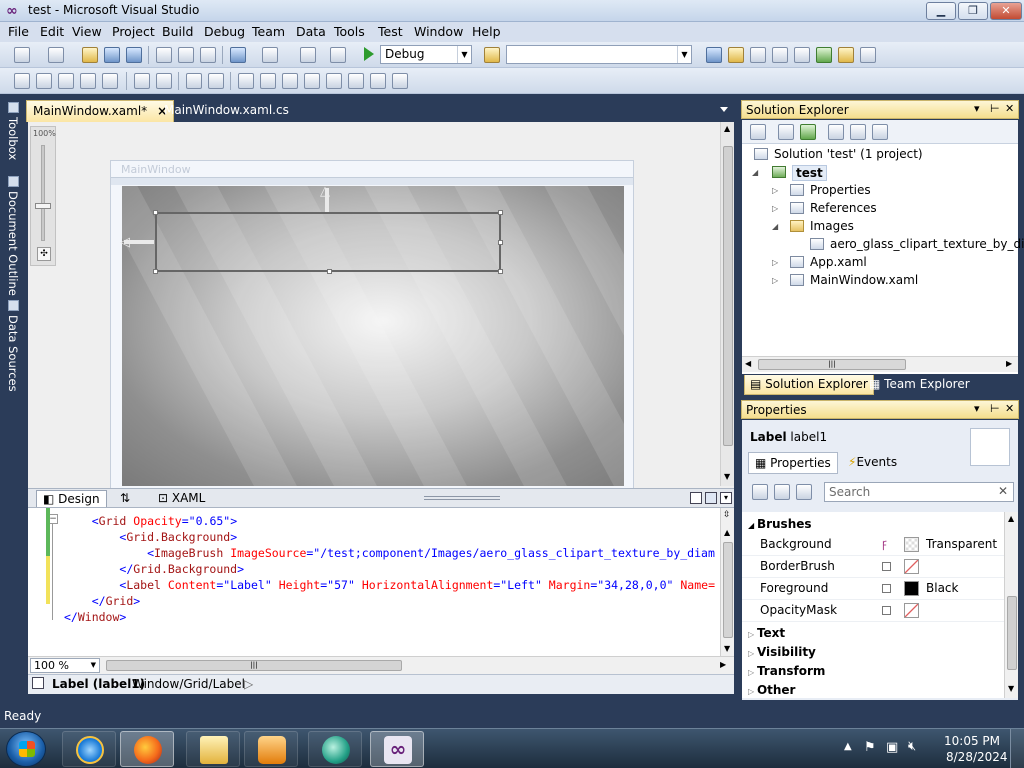 Image resolution: width=1024 pixels, height=768 pixels. I want to click on start-page-icon, so click(846, 55).